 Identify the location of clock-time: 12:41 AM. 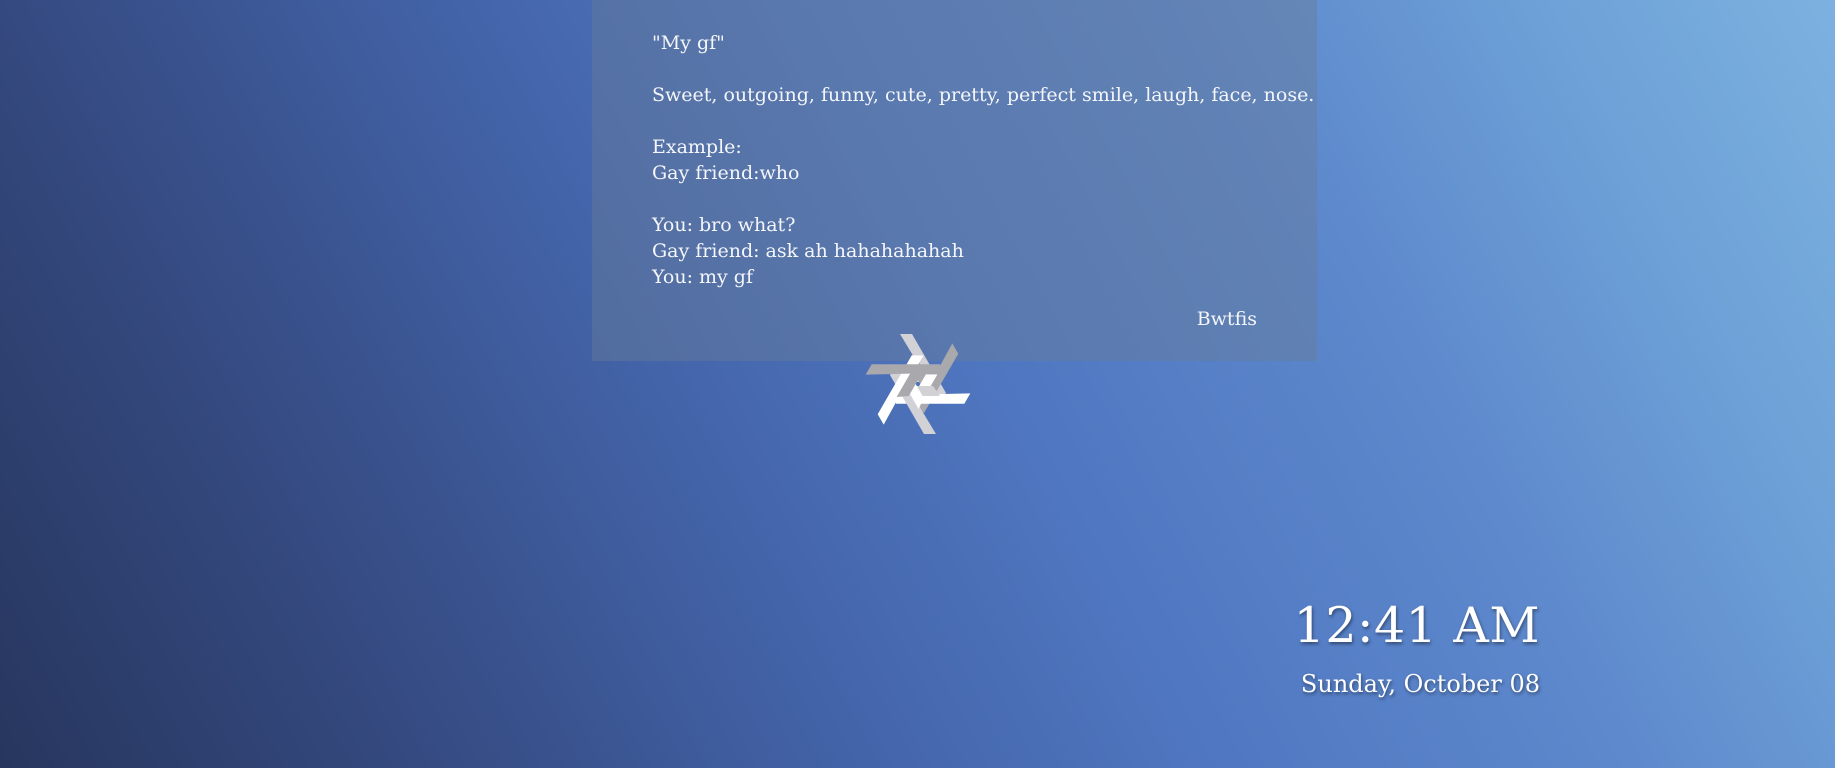
(1416, 625).